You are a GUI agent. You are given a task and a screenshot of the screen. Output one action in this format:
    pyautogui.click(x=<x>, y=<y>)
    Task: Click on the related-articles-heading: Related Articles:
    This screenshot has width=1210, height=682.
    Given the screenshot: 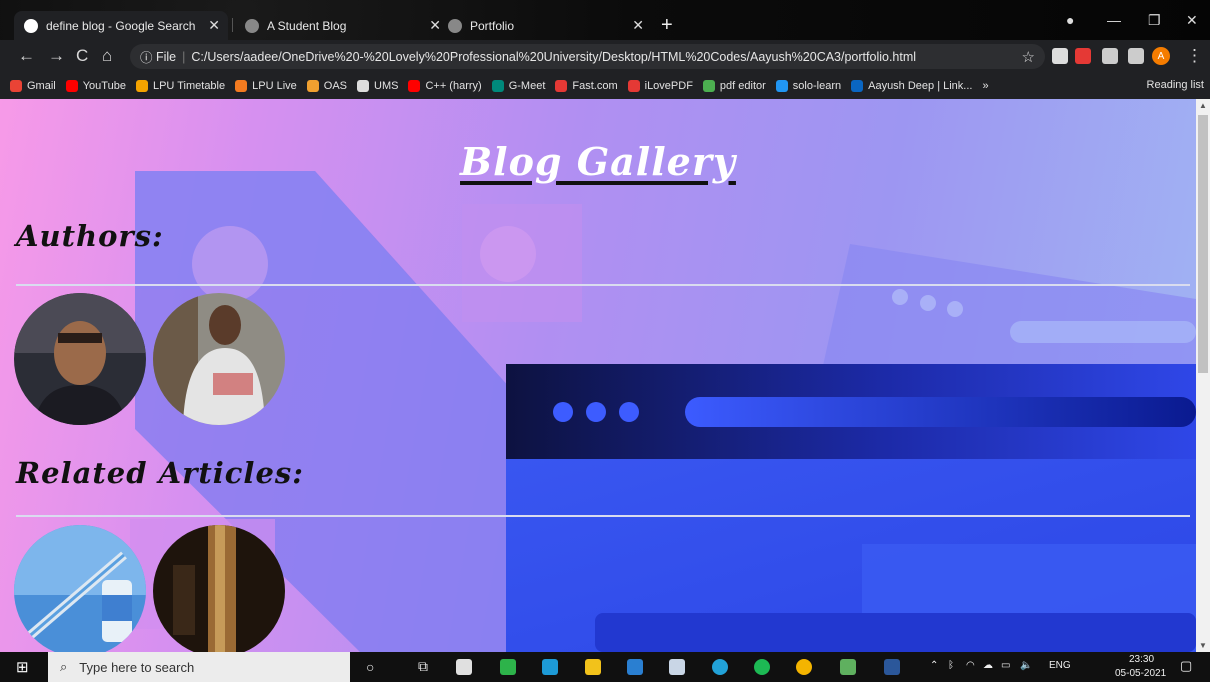 What is the action you would take?
    pyautogui.click(x=160, y=473)
    